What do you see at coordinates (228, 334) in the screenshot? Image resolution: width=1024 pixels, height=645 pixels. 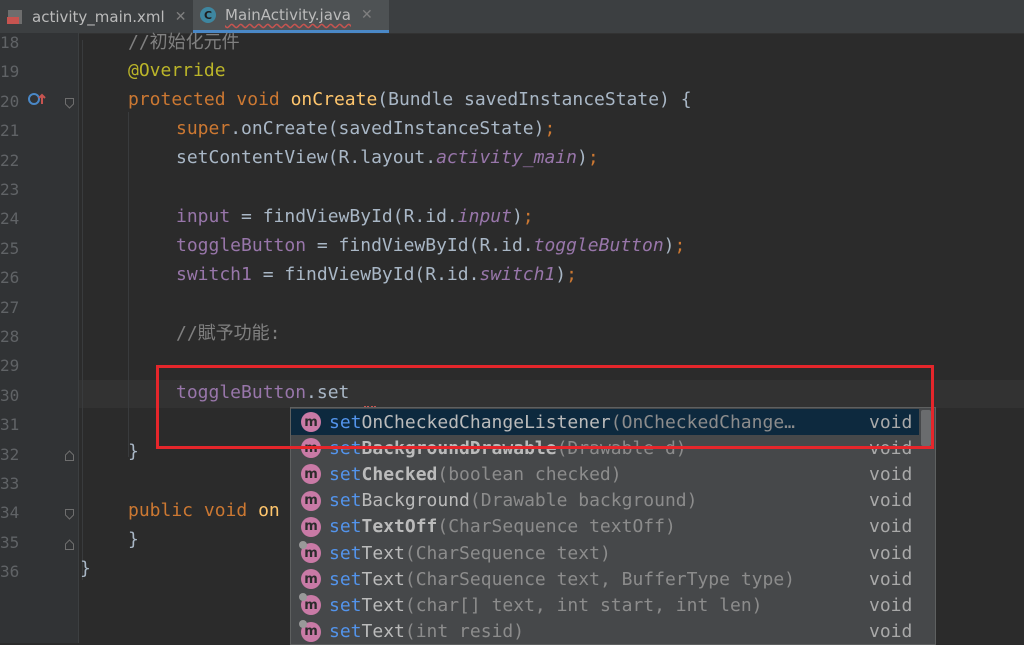 I see `code-line-28: //賦予功能:` at bounding box center [228, 334].